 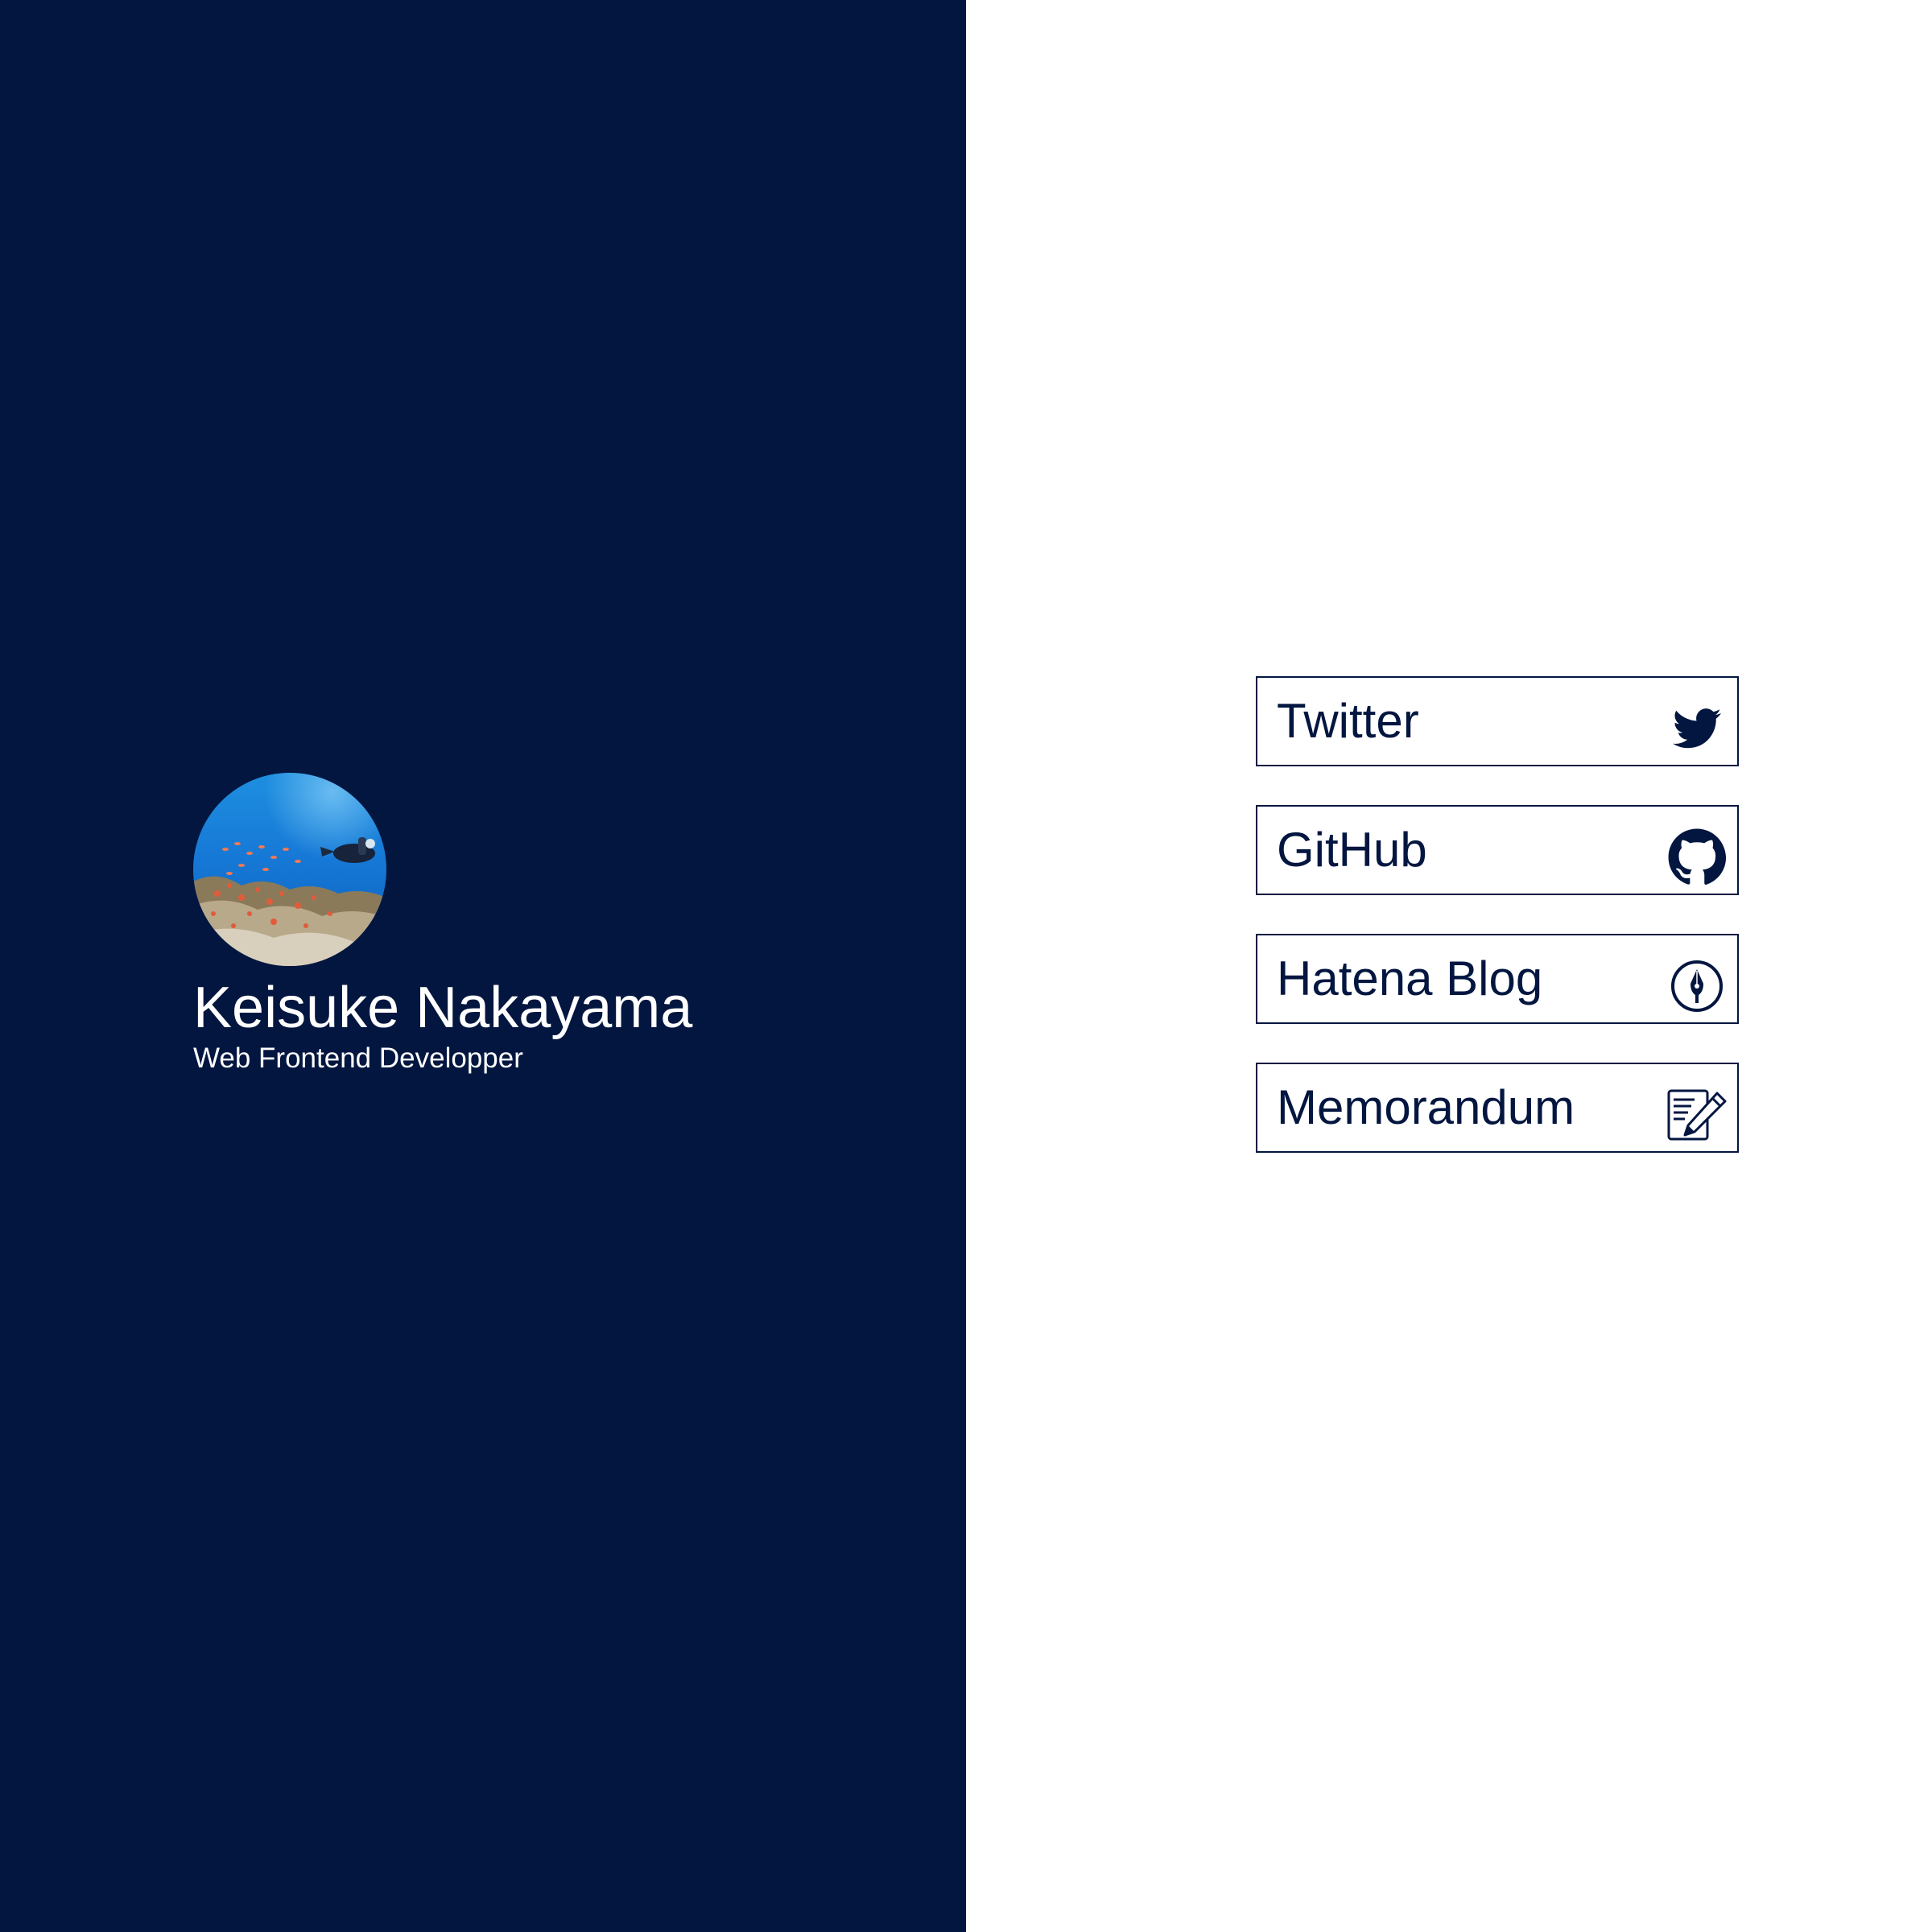 I want to click on avatar, so click(x=289, y=869).